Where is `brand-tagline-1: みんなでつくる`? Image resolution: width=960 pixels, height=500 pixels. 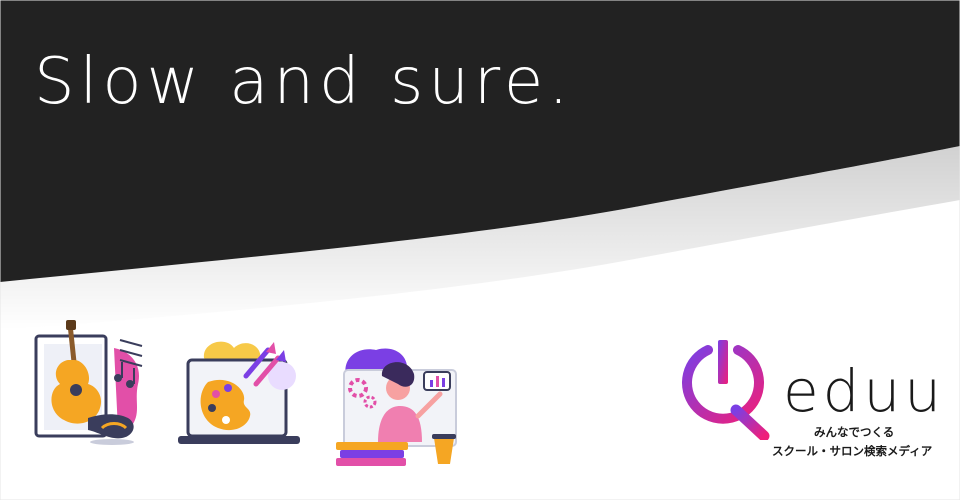
brand-tagline-1: みんなでつくる is located at coordinates (854, 432).